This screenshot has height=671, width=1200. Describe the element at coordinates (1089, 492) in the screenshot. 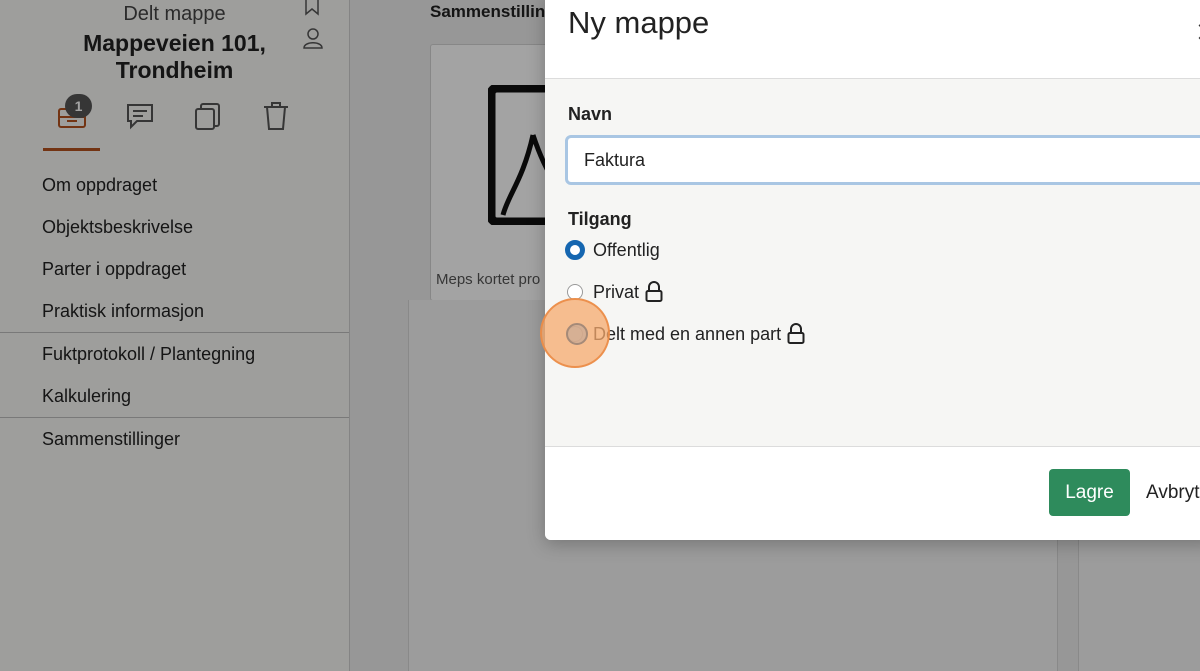

I see `save-button: Lagre` at that location.